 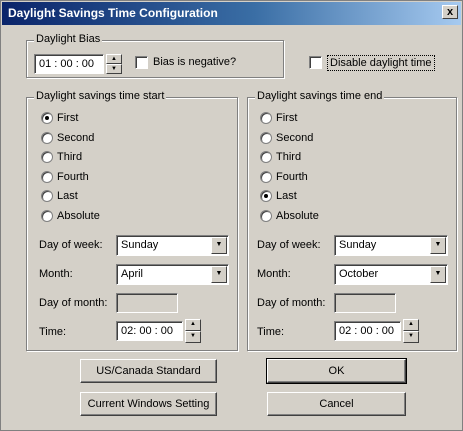 I want to click on cancel-button: Cancel, so click(x=336, y=404).